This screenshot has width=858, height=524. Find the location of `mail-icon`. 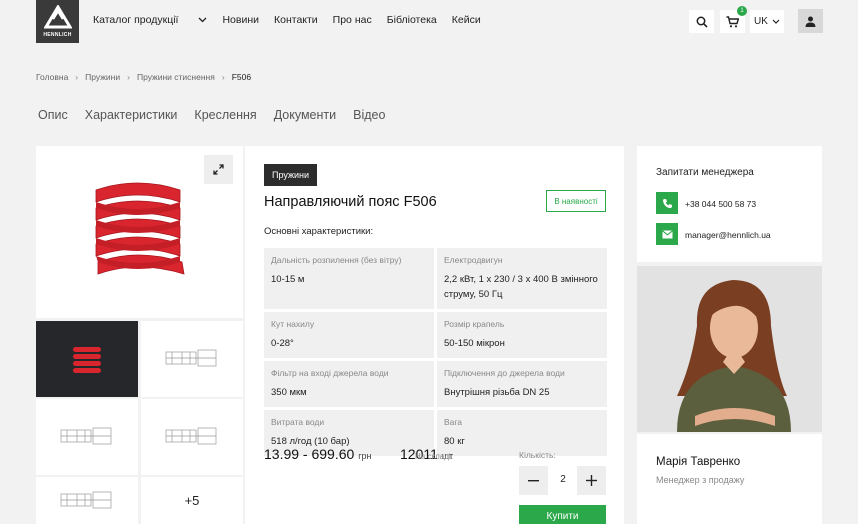

mail-icon is located at coordinates (667, 233).